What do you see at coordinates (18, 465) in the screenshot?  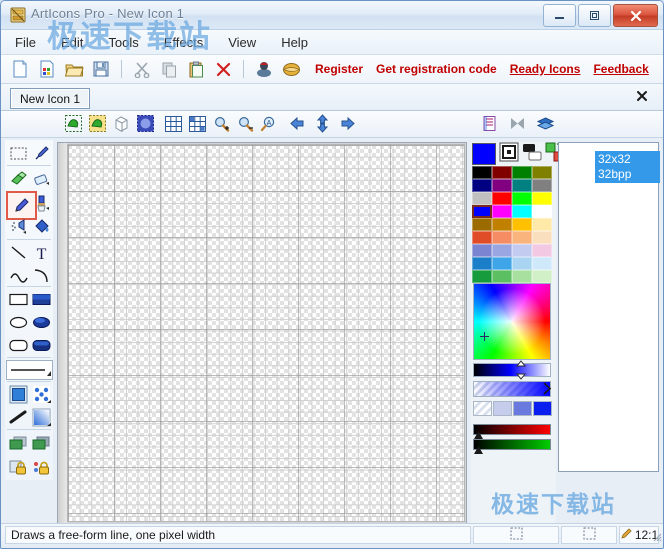 I see `lock-tool` at bounding box center [18, 465].